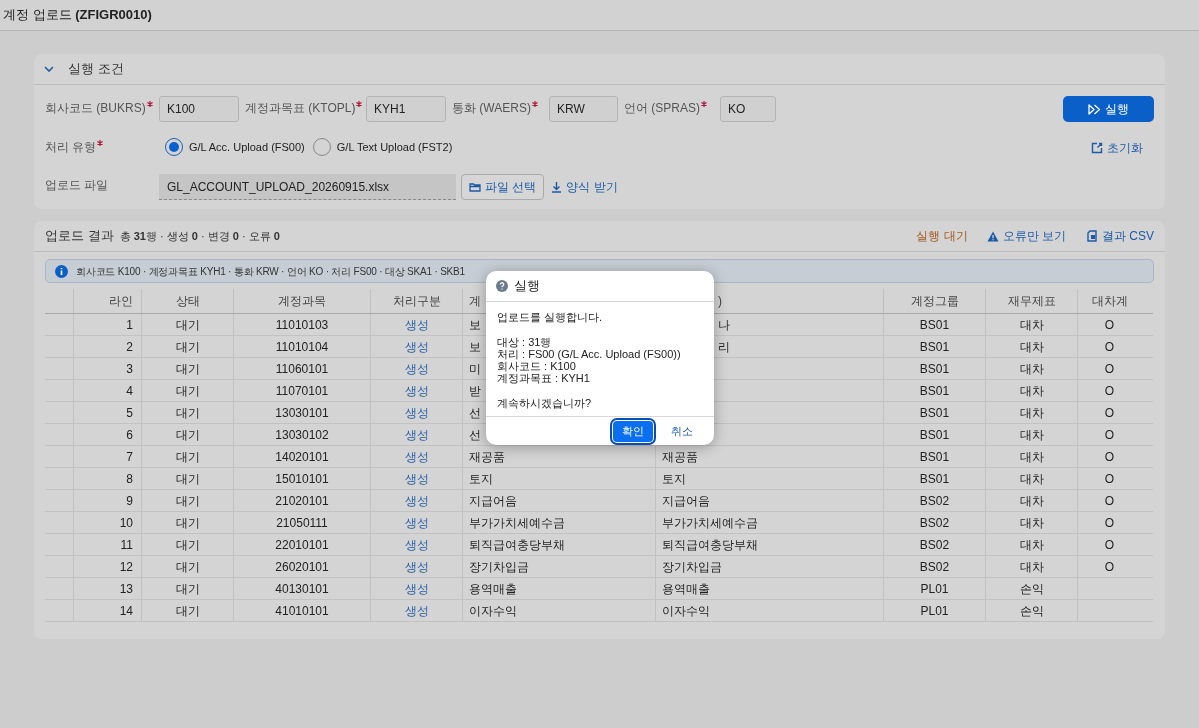 The width and height of the screenshot is (1199, 728). Describe the element at coordinates (302, 545) in the screenshot. I see `table-cell-text: 22010101` at that location.